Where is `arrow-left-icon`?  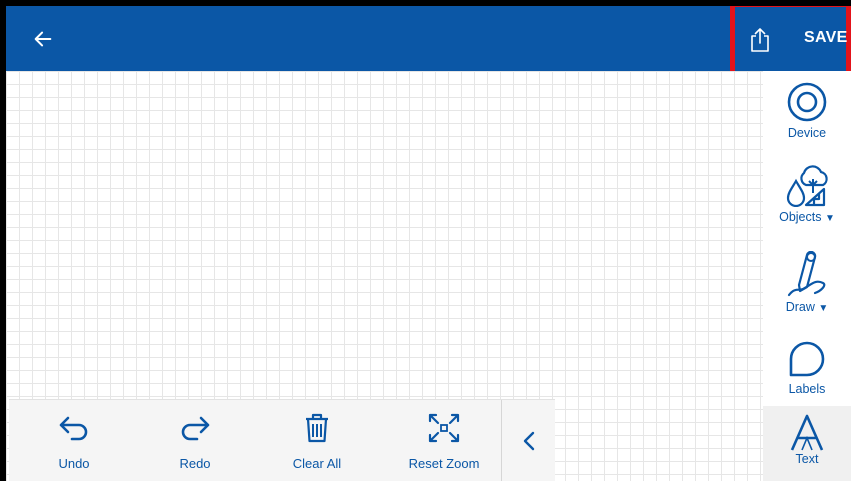 arrow-left-icon is located at coordinates (43, 39).